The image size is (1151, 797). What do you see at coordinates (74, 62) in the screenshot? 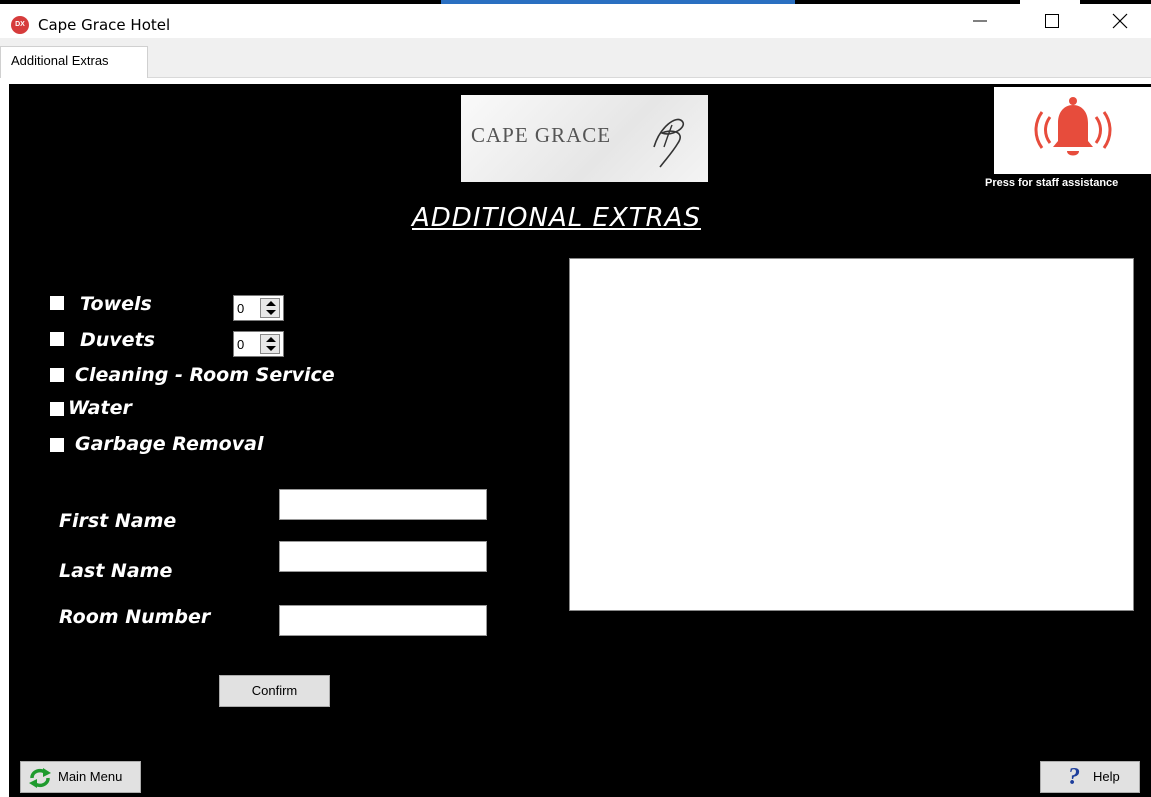
I see `tab-additional-extras: Additional Extras` at bounding box center [74, 62].